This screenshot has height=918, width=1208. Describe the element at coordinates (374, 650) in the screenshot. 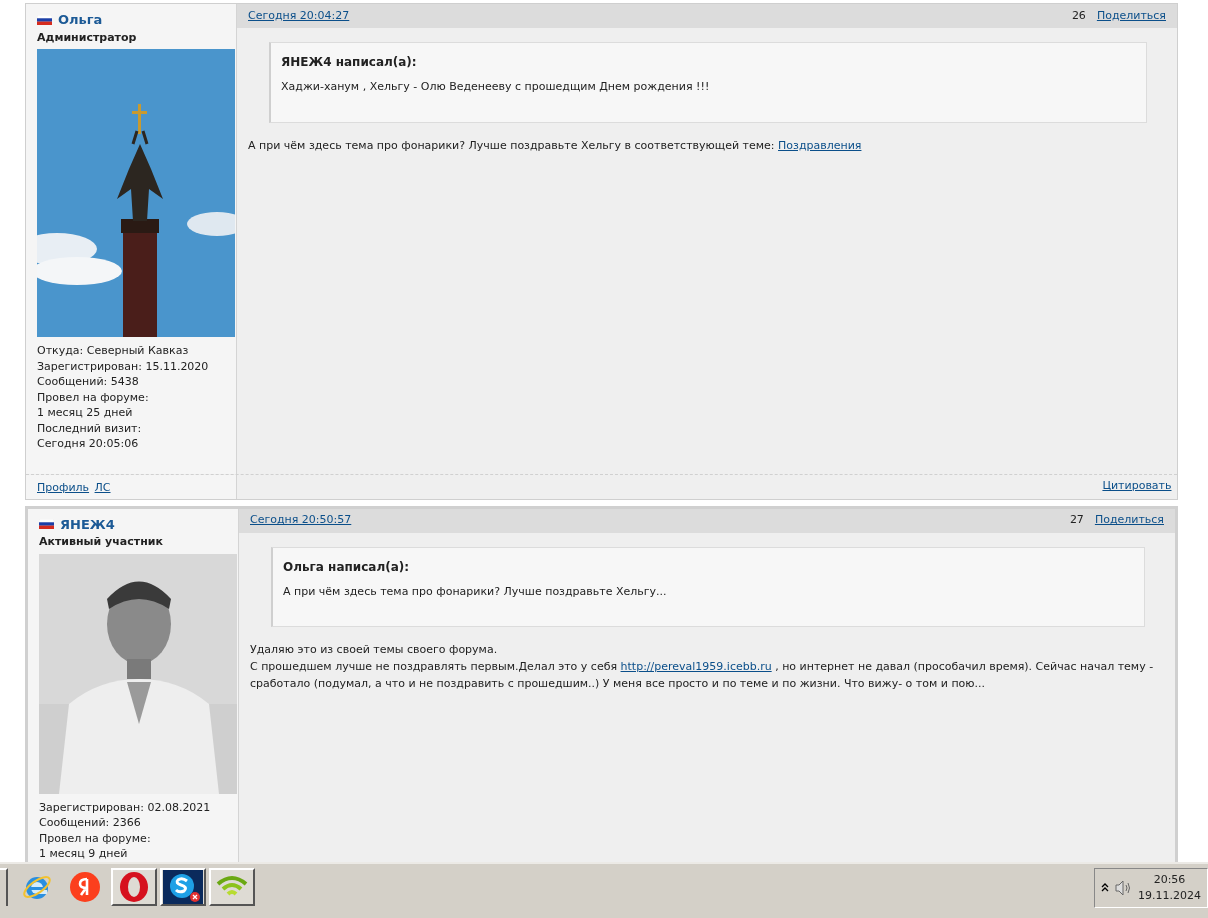

I see `message-text: Удаляю это из своей темы своего форума.` at that location.